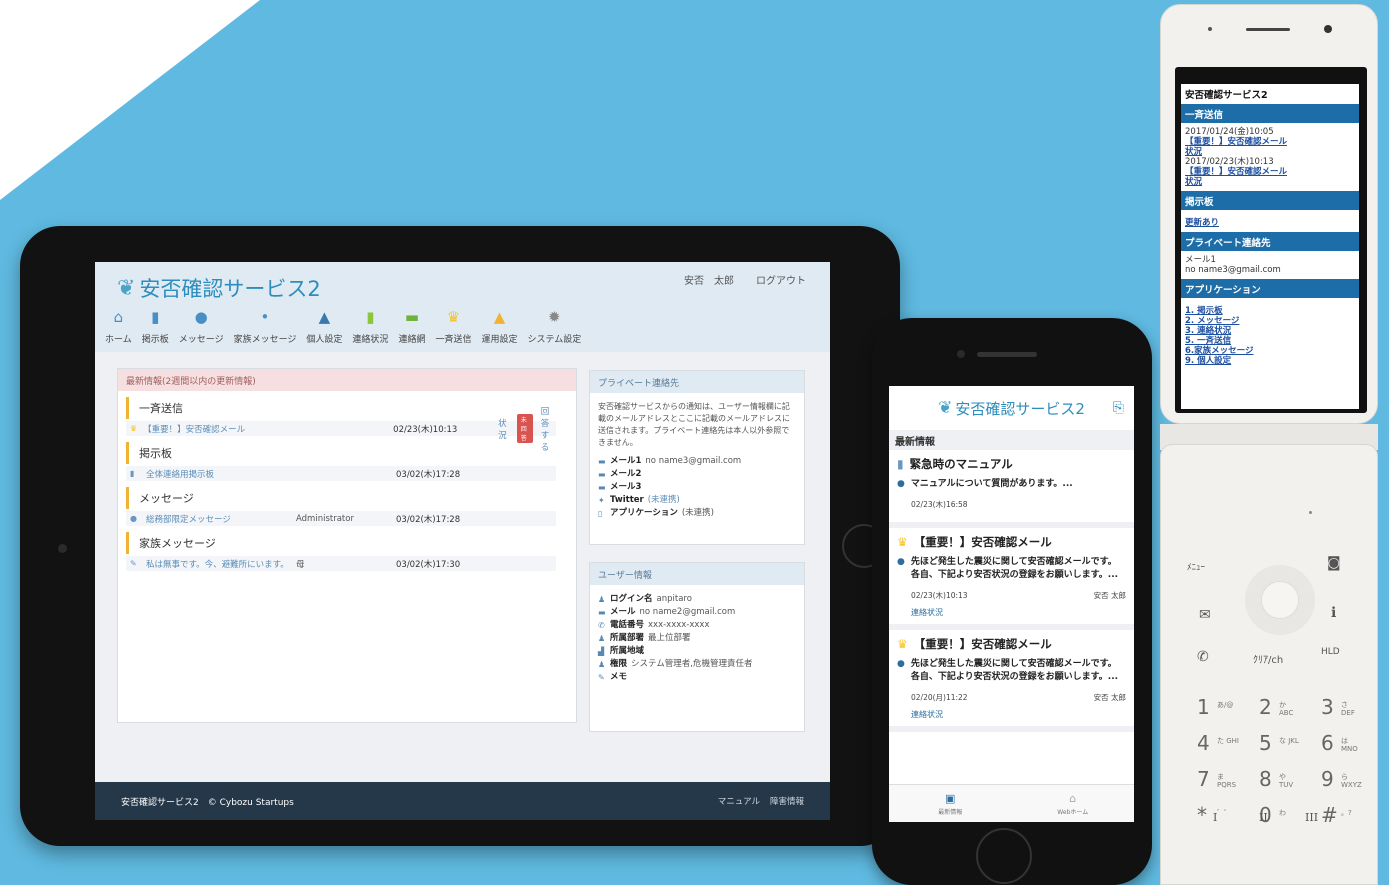 The height and width of the screenshot is (885, 1389). I want to click on function-key: I, so click(1215, 817).